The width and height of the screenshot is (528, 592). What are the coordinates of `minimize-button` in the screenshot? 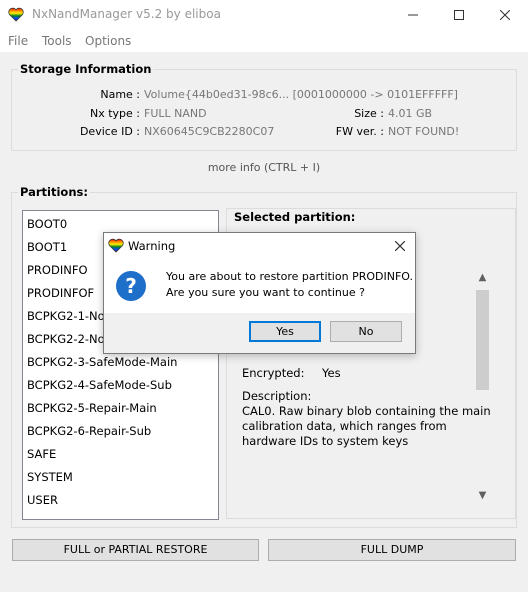 It's located at (413, 15).